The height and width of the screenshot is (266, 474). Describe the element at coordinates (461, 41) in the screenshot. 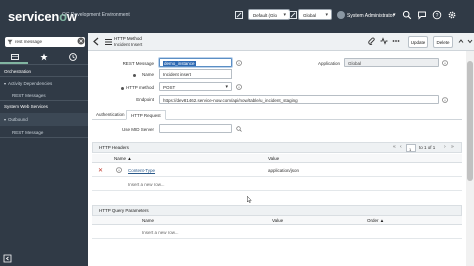

I see `previous-record-icon` at that location.